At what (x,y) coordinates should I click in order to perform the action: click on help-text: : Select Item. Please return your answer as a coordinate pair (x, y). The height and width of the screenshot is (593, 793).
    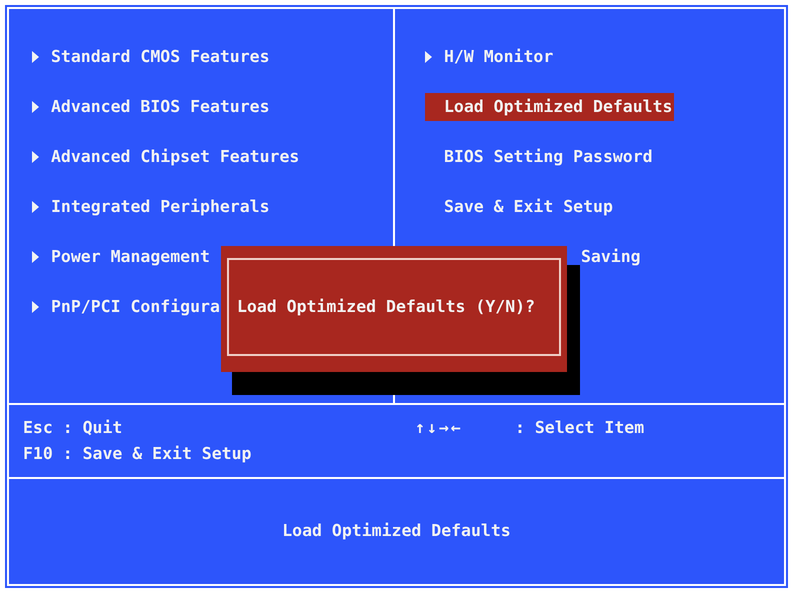
    Looking at the image, I should click on (579, 428).